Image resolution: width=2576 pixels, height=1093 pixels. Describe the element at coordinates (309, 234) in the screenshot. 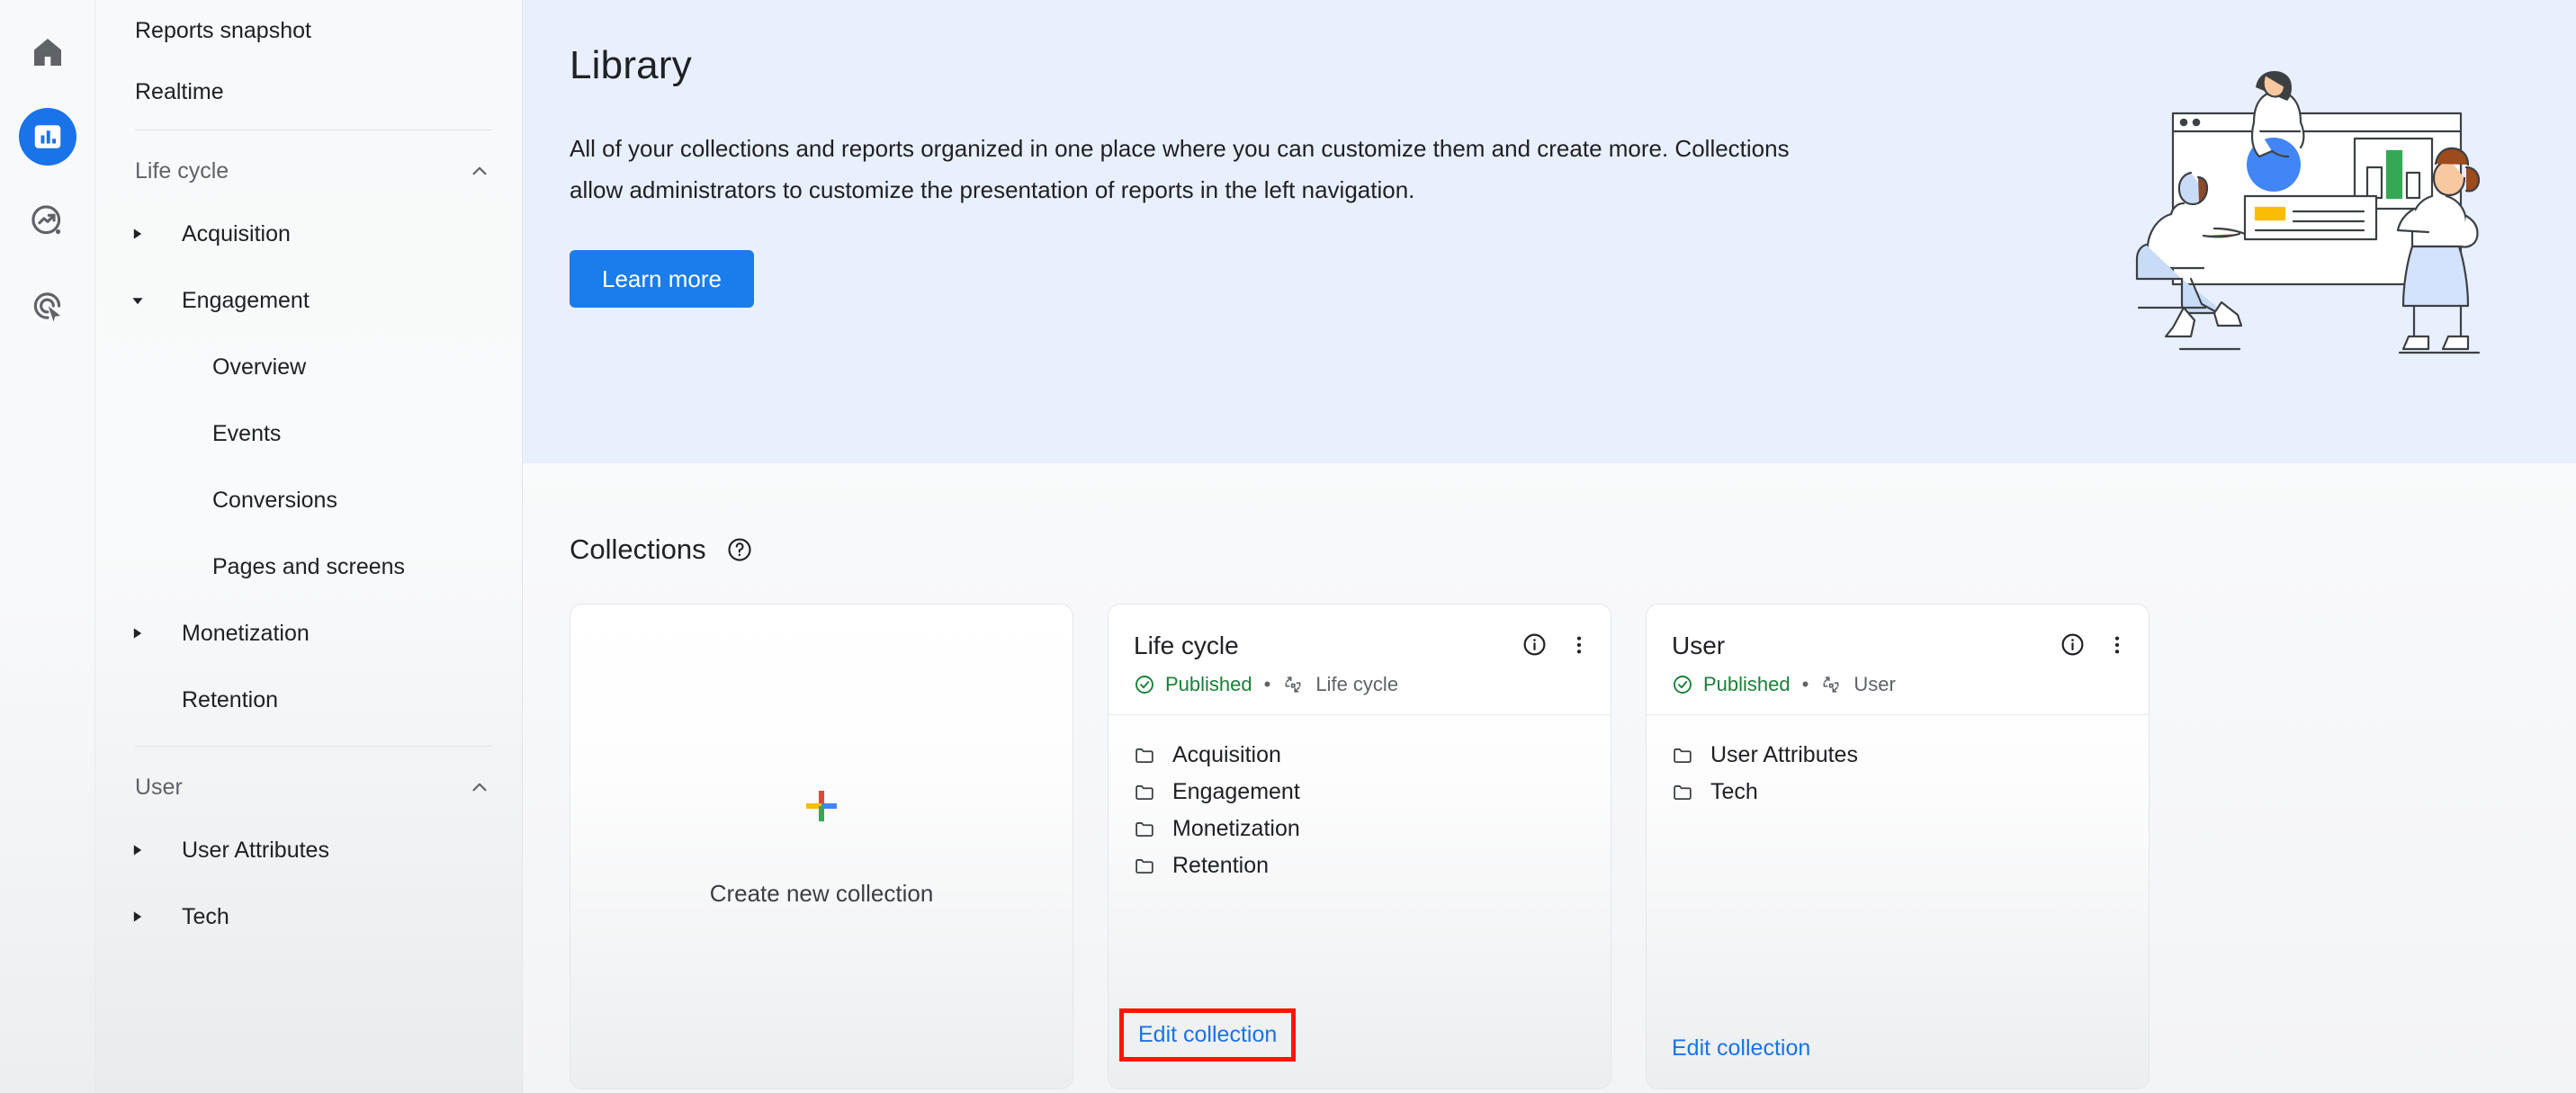

I see `sidebar-item-acquisition: Acquisition` at that location.